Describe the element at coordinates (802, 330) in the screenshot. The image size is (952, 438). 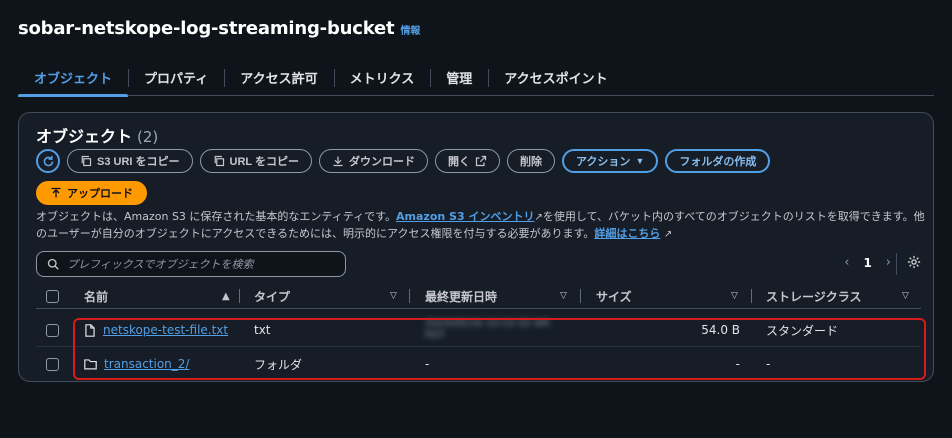
I see `object-storage-class: スタンダード` at that location.